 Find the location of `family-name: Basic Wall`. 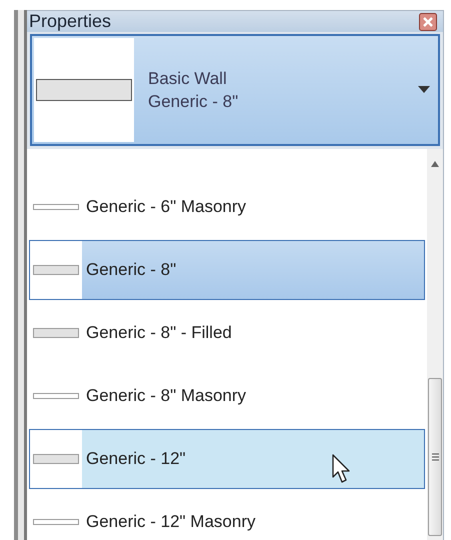

family-name: Basic Wall is located at coordinates (188, 79).